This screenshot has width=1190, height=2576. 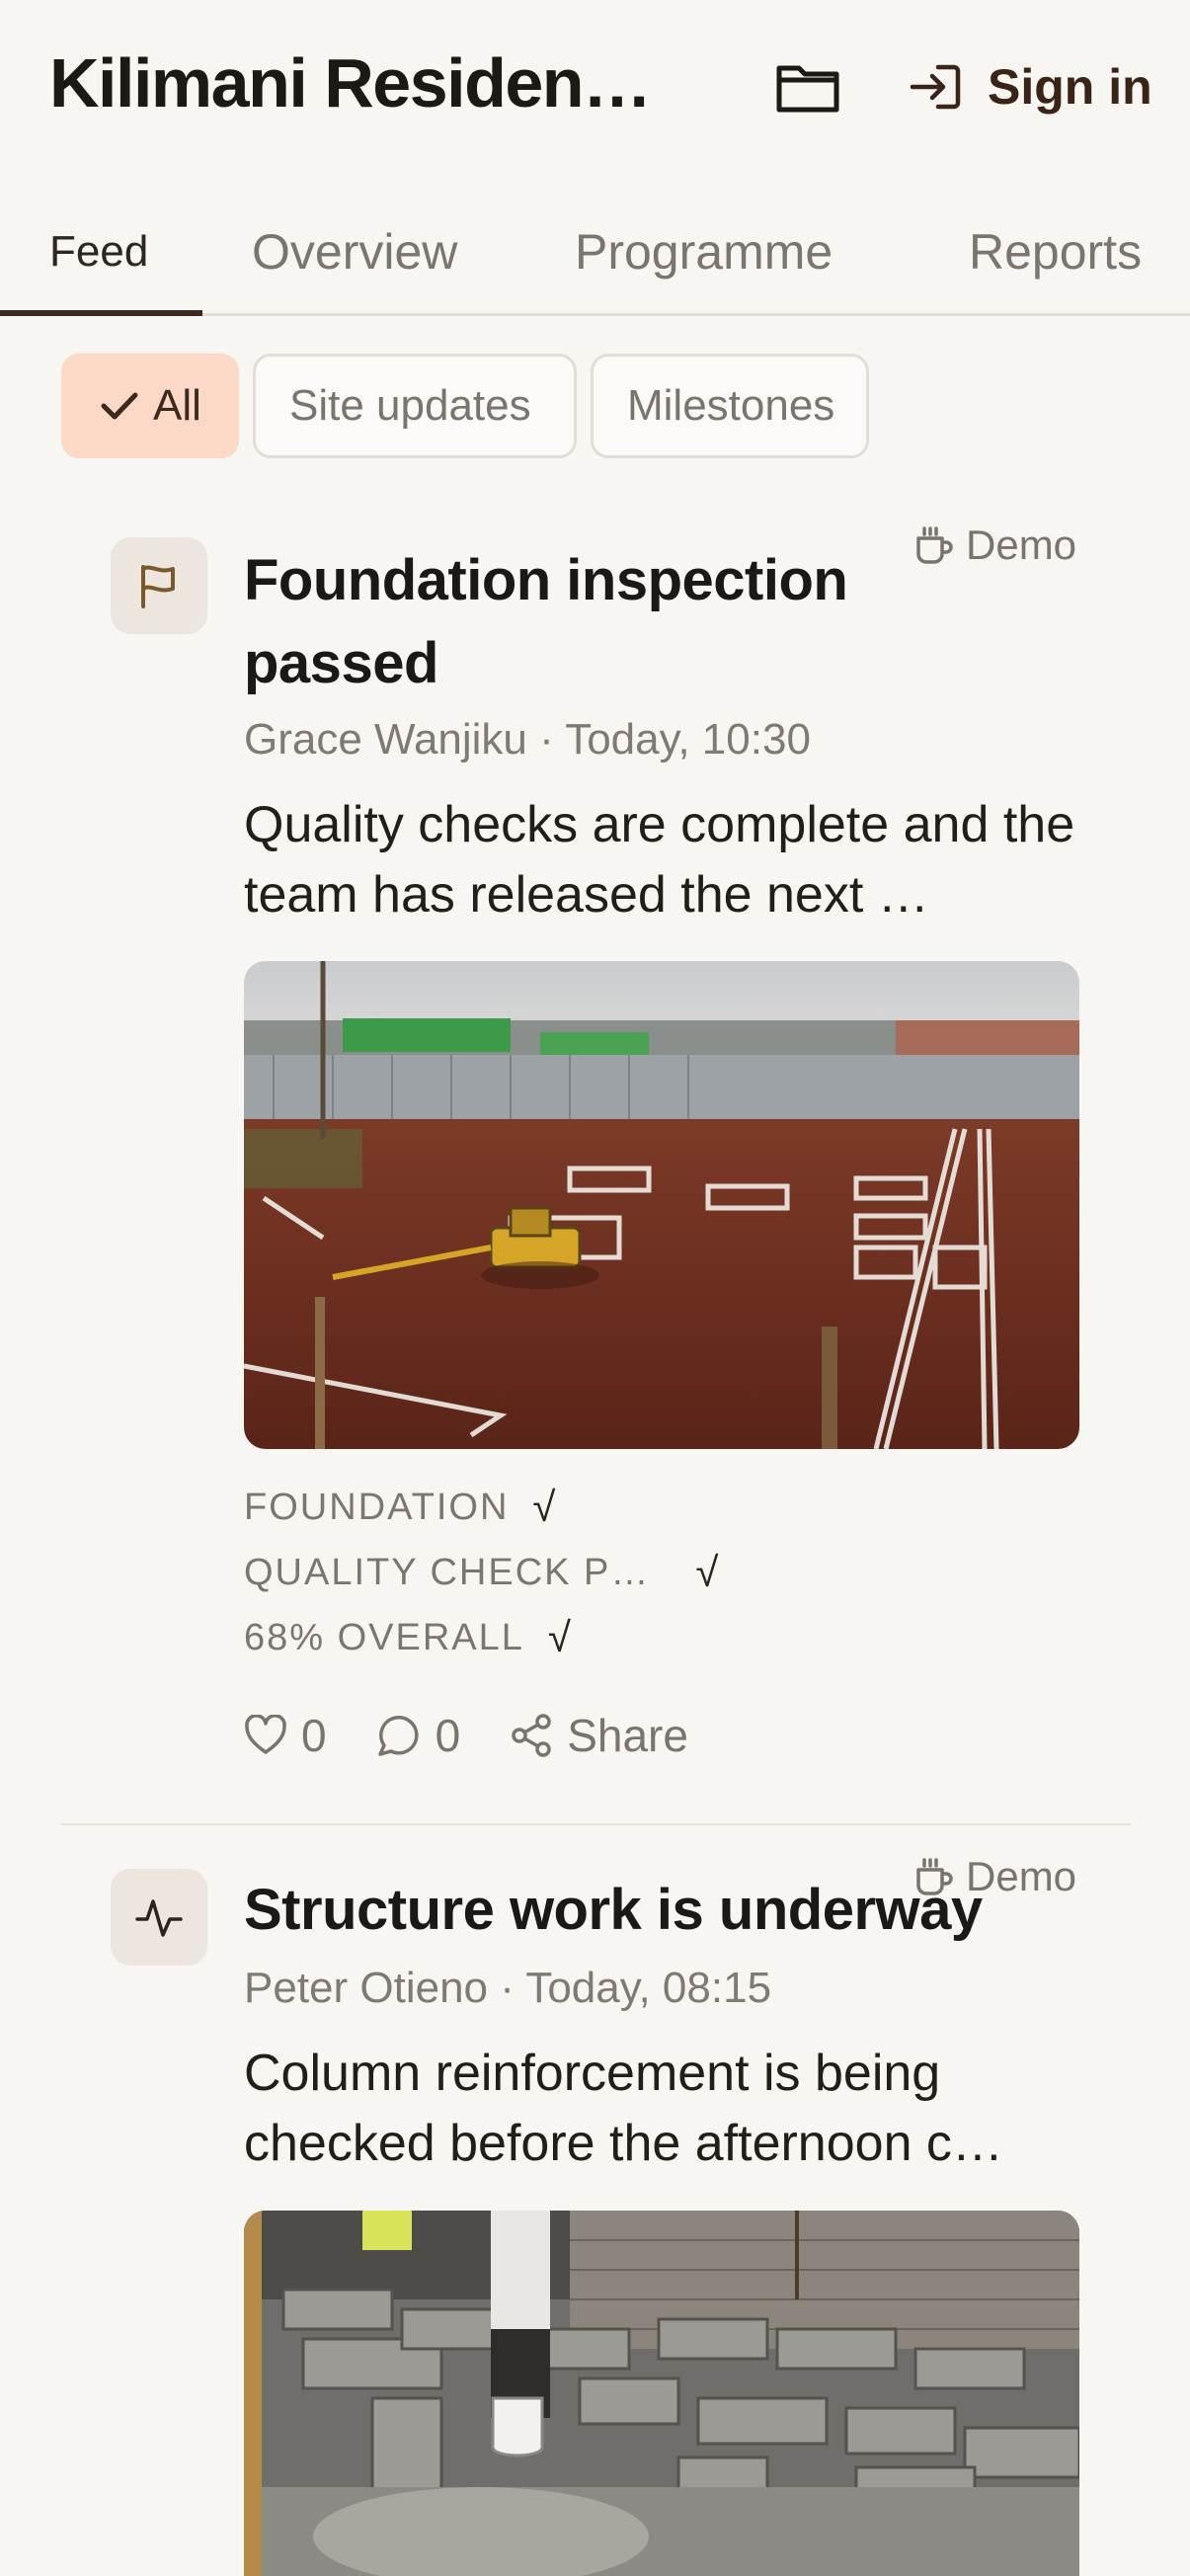 I want to click on structure-work-photo, so click(x=661, y=2393).